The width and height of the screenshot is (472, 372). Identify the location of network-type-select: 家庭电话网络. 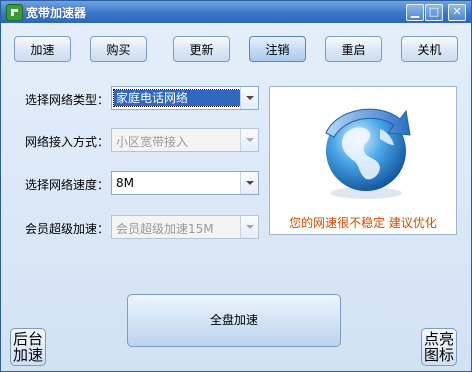
(185, 98).